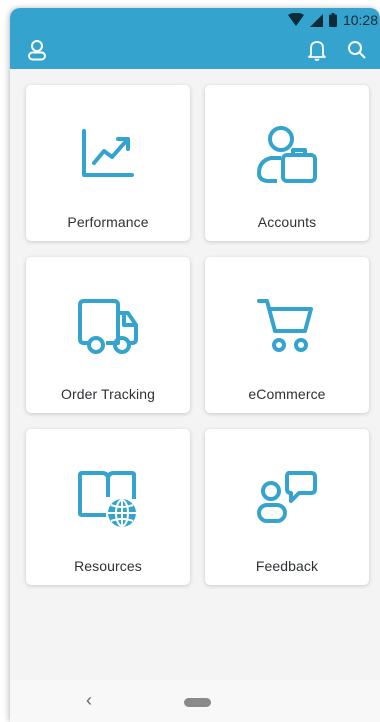  What do you see at coordinates (287, 499) in the screenshot?
I see `user-chat-icon` at bounding box center [287, 499].